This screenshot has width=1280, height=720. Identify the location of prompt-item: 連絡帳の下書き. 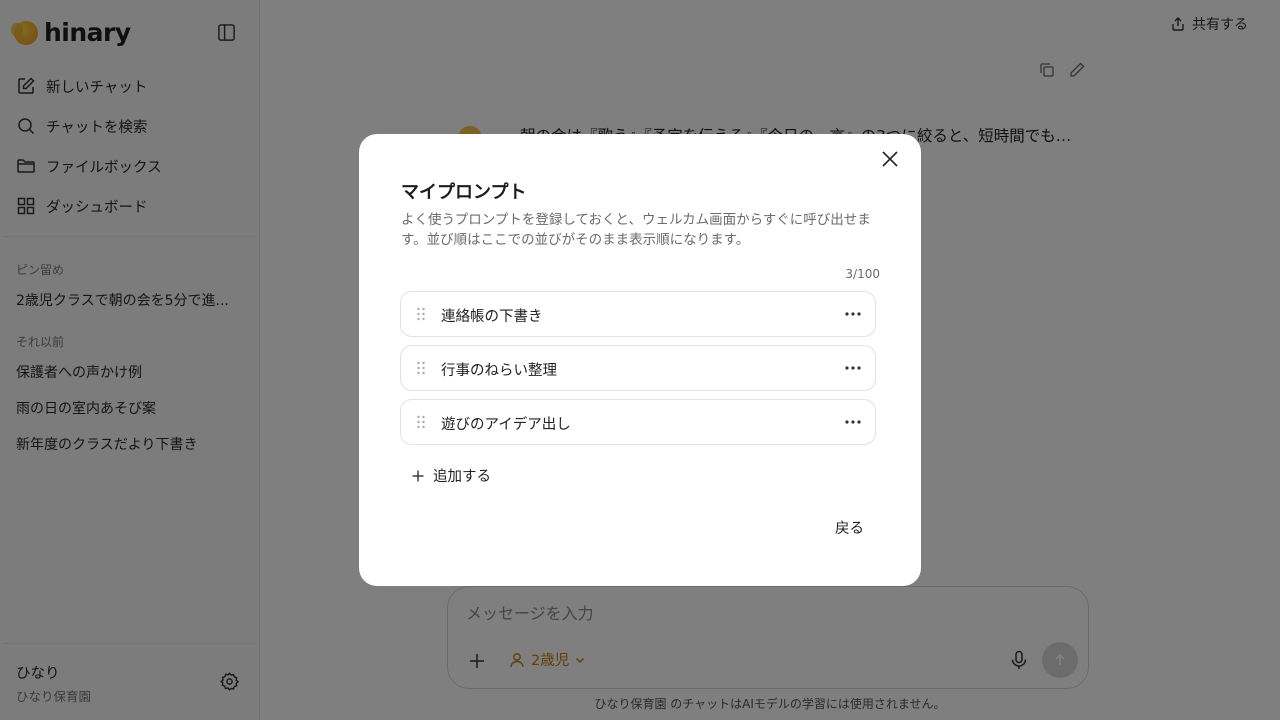
(638, 314).